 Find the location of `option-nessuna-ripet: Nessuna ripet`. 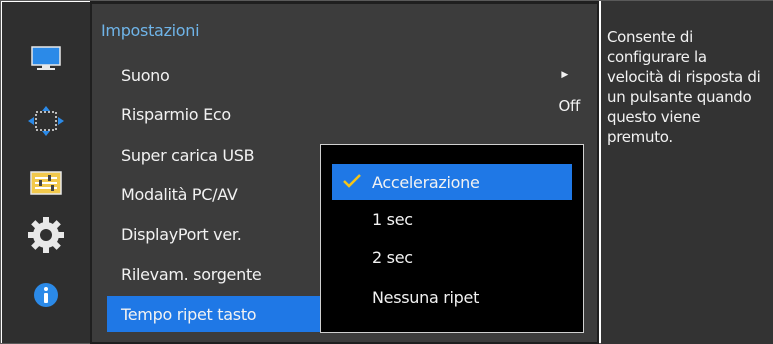

option-nessuna-ripet: Nessuna ripet is located at coordinates (452, 297).